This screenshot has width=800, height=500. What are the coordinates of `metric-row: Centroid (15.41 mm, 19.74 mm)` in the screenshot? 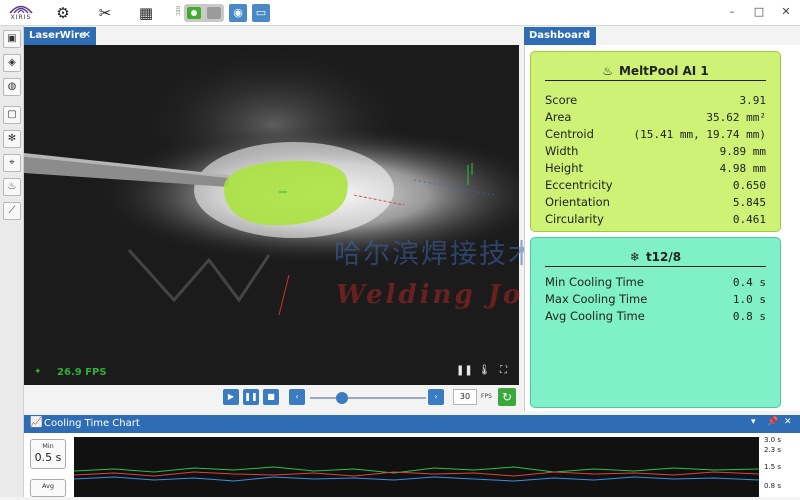 It's located at (655, 134).